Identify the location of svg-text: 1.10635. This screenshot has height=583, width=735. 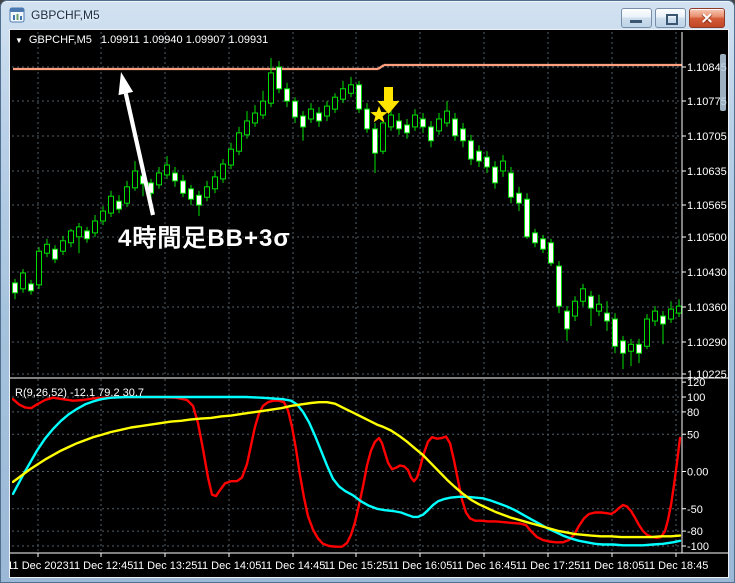
(707, 172).